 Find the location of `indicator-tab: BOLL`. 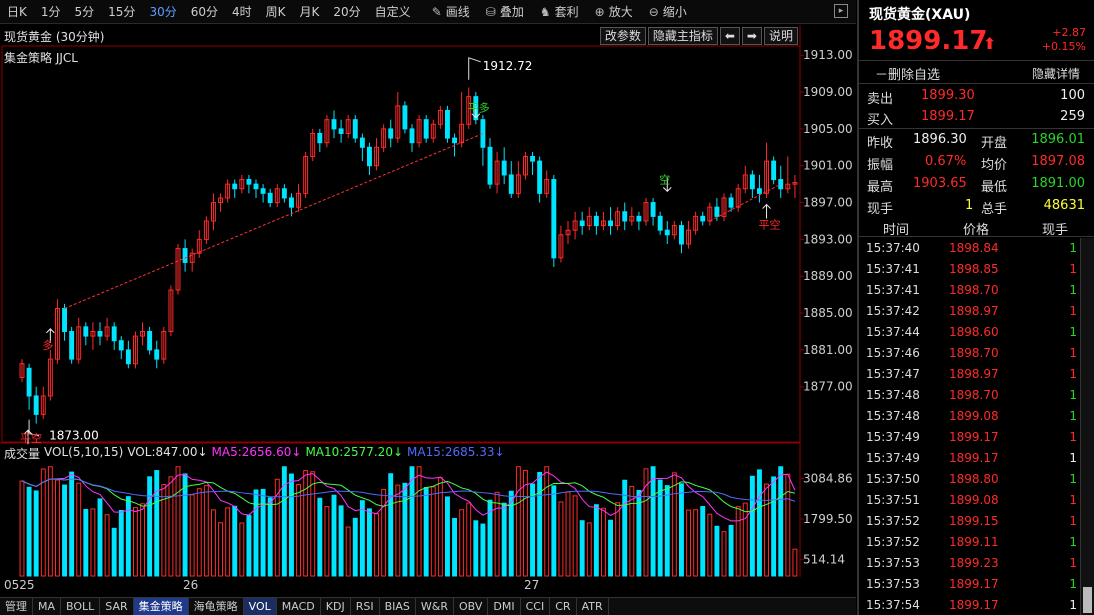

indicator-tab: BOLL is located at coordinates (81, 606).